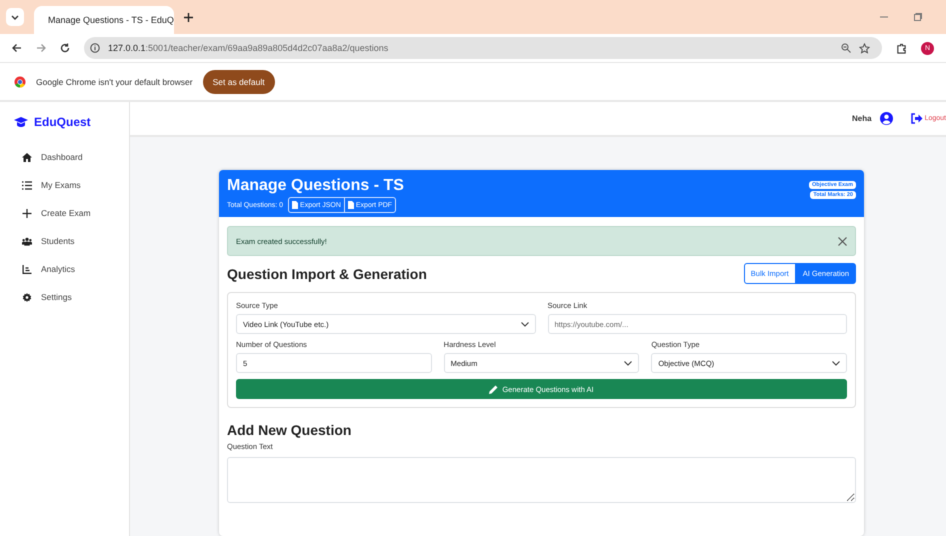 This screenshot has width=946, height=536. Describe the element at coordinates (27, 157) in the screenshot. I see `home-icon` at that location.